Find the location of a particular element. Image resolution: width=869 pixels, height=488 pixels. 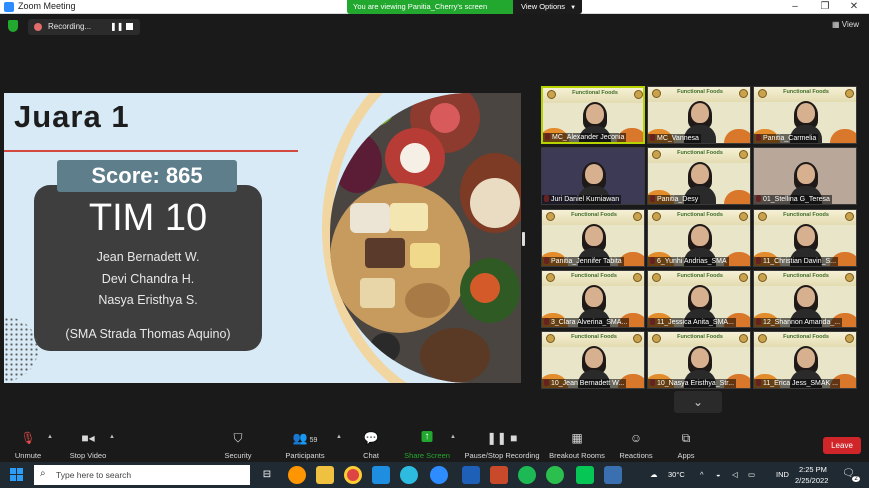

network-icon: ◒ is located at coordinates (718, 474).